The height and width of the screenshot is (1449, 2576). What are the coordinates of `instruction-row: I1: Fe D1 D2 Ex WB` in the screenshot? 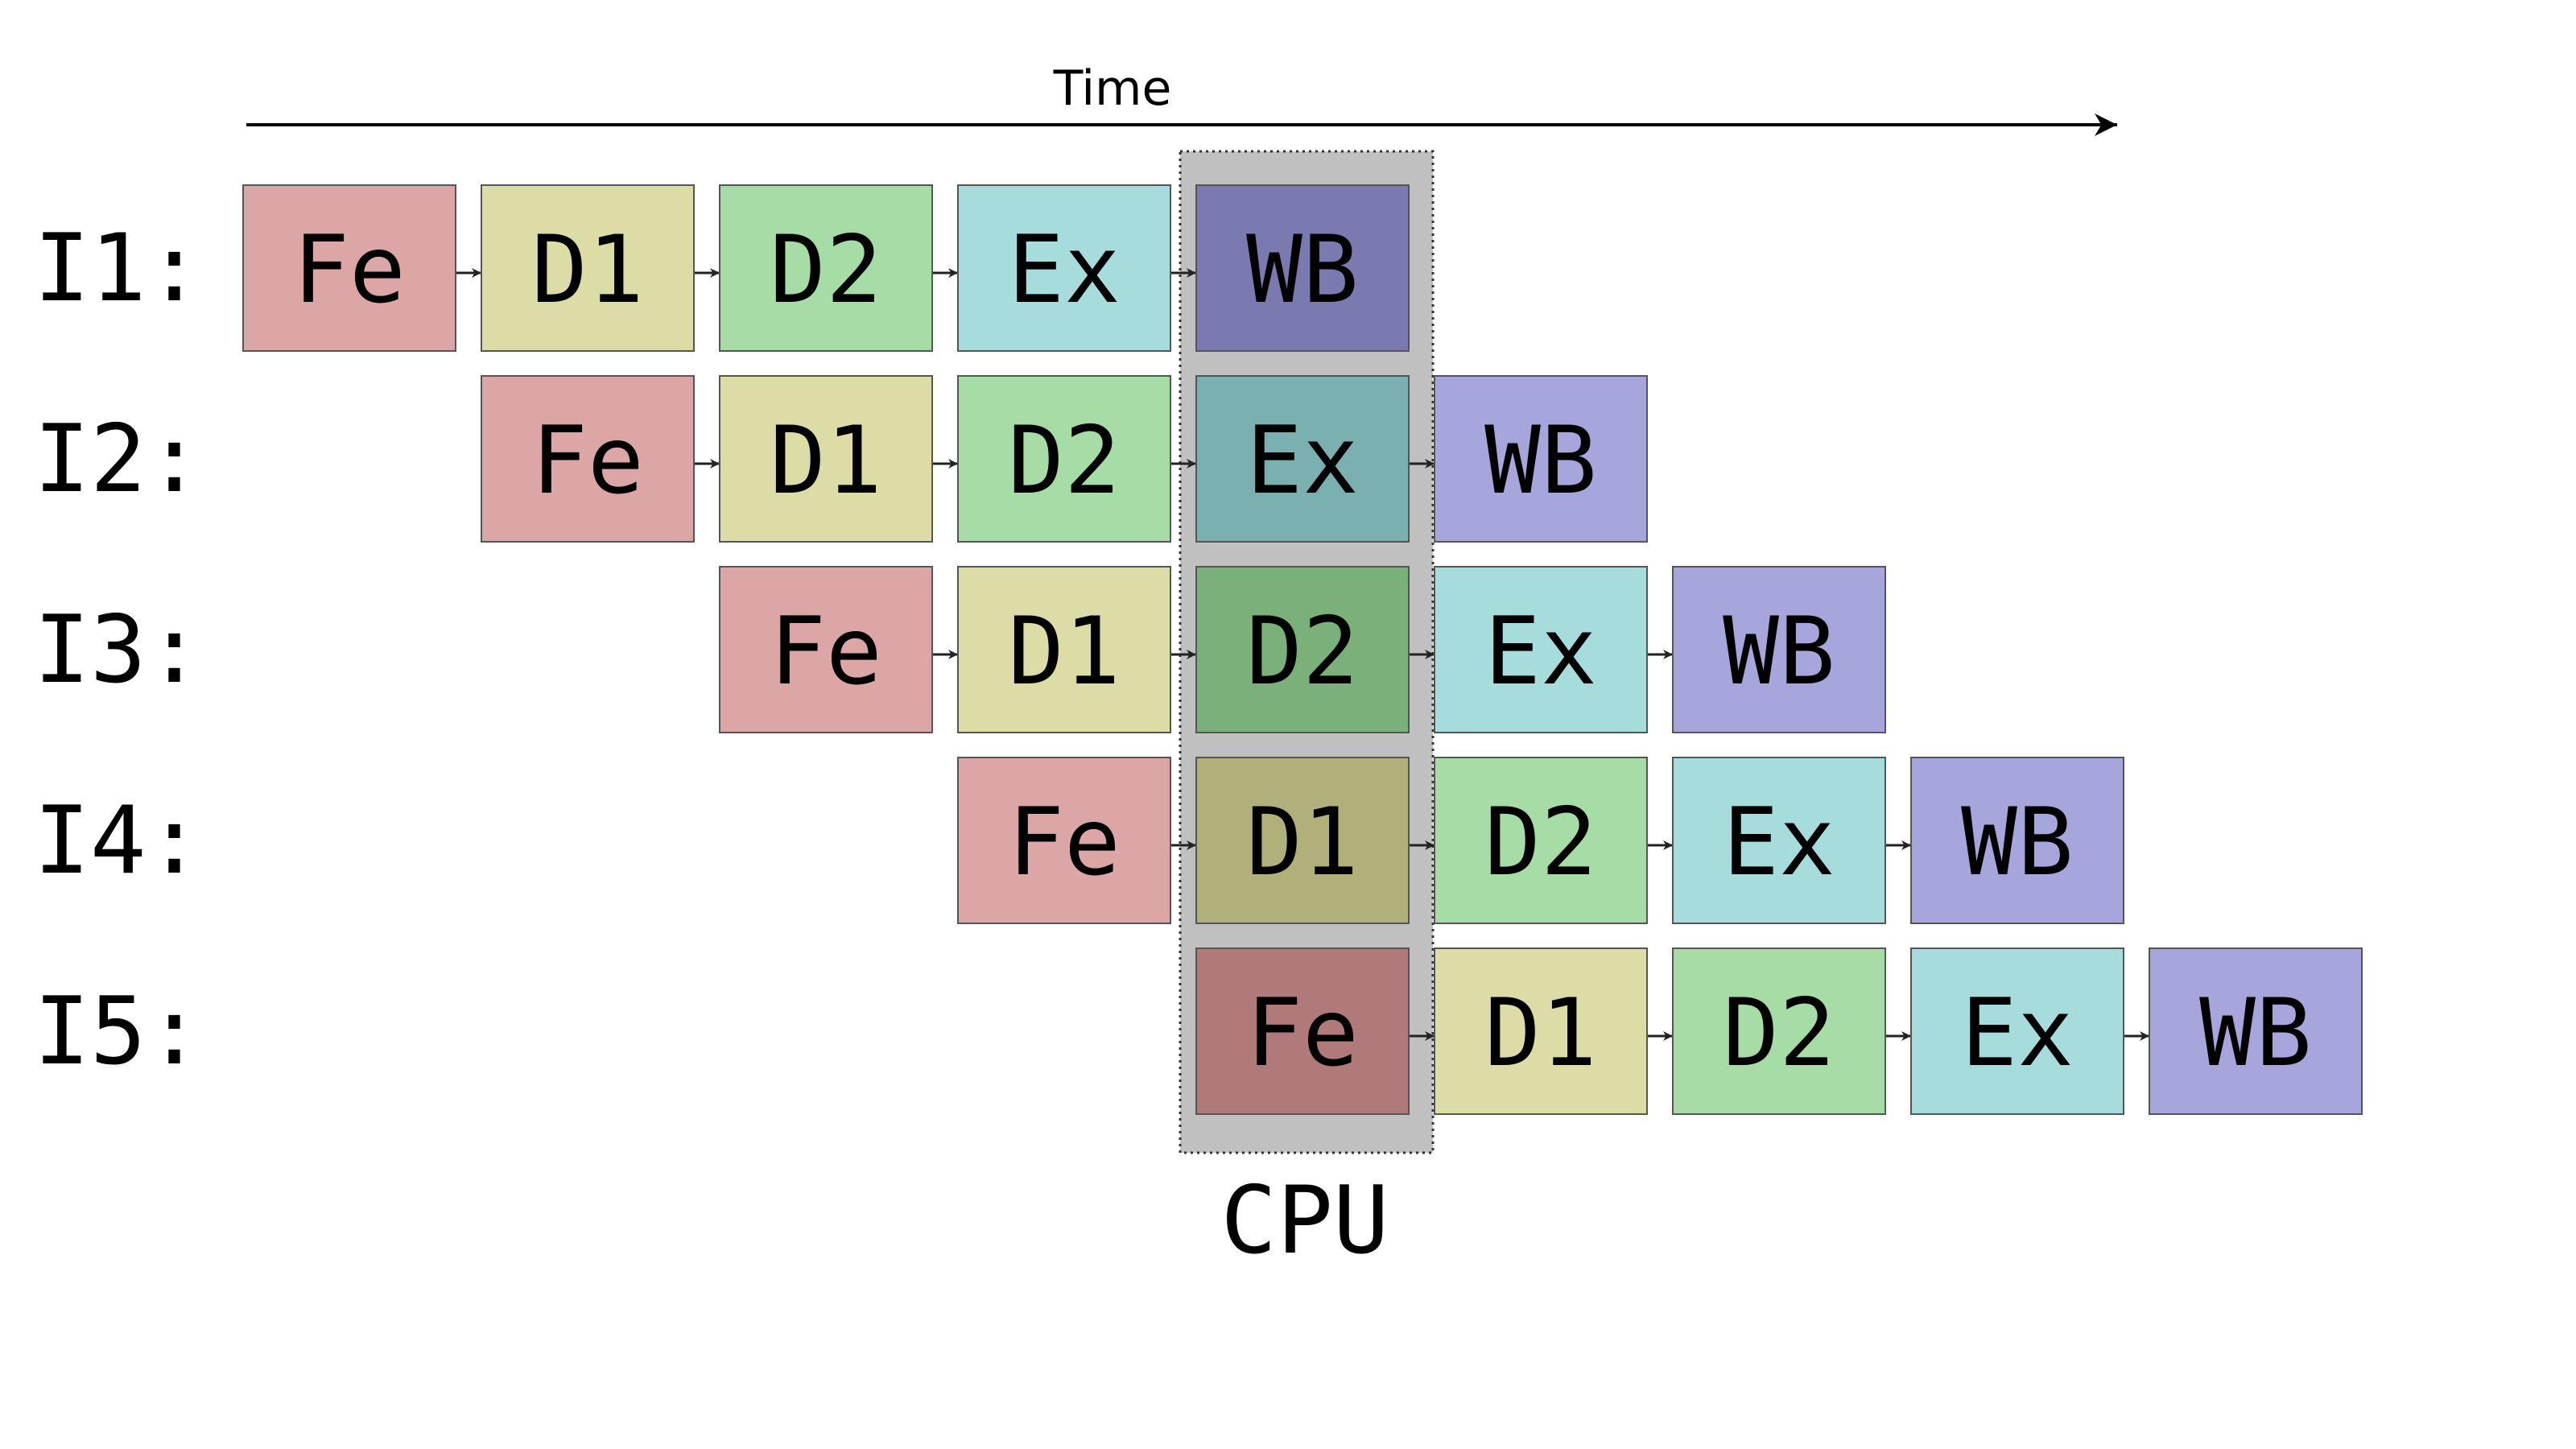 It's located at (722, 268).